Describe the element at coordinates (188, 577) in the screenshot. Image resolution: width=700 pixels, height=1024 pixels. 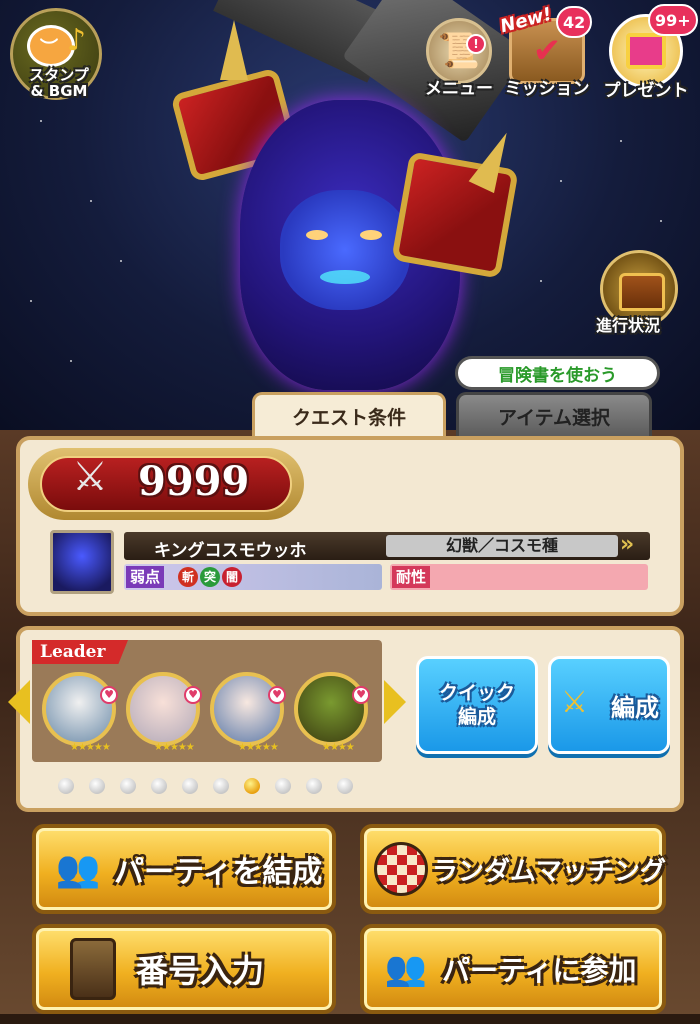
I see `weakness-slash-icon: 斬` at that location.